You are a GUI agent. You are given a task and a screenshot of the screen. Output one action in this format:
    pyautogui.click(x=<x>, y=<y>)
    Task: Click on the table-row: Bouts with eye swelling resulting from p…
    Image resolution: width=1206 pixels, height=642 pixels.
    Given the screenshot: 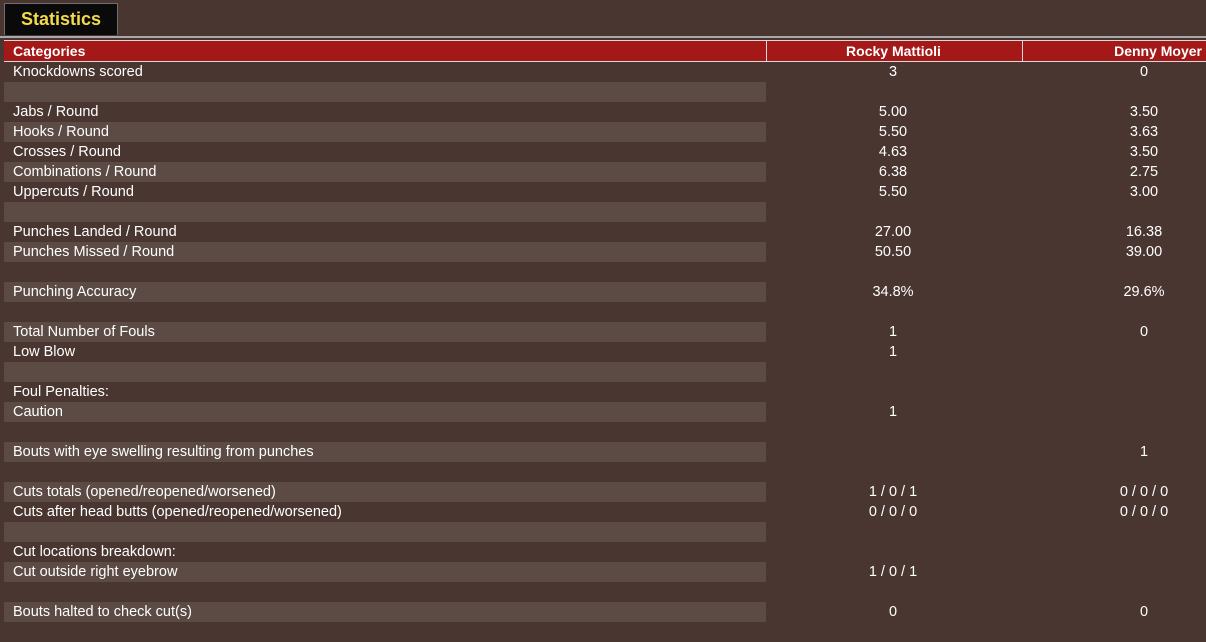 What is the action you would take?
    pyautogui.click(x=605, y=452)
    